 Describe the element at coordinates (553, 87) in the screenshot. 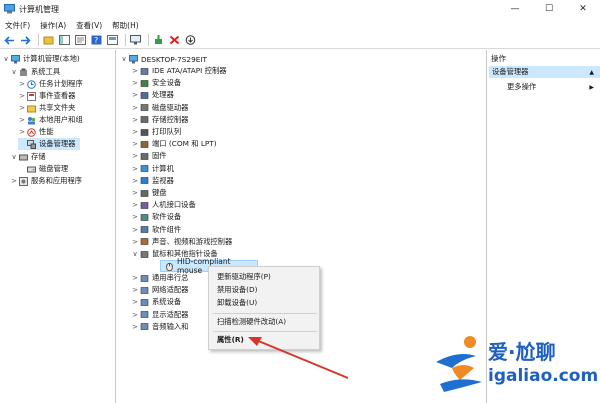

I see `actions-more: 更多操作 ▶` at that location.